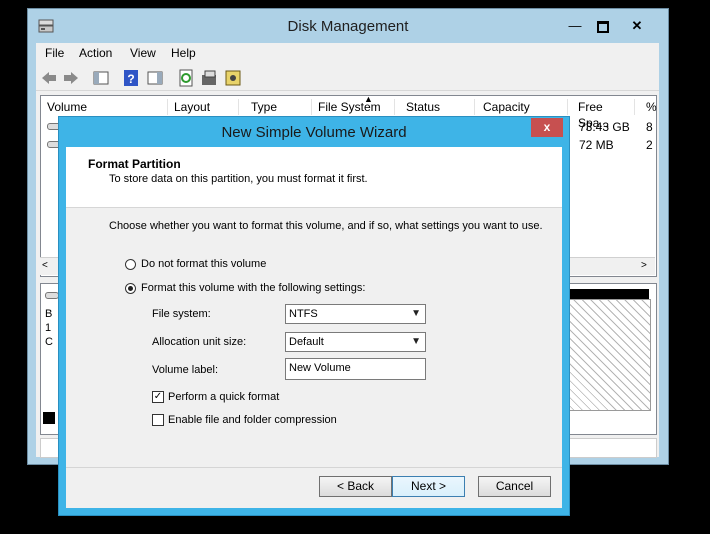 The width and height of the screenshot is (710, 534). What do you see at coordinates (45, 265) in the screenshot?
I see `scroll-left-icon: <` at bounding box center [45, 265].